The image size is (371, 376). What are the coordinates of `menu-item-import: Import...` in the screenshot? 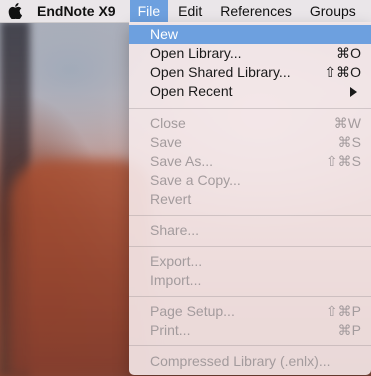 It's located at (250, 280).